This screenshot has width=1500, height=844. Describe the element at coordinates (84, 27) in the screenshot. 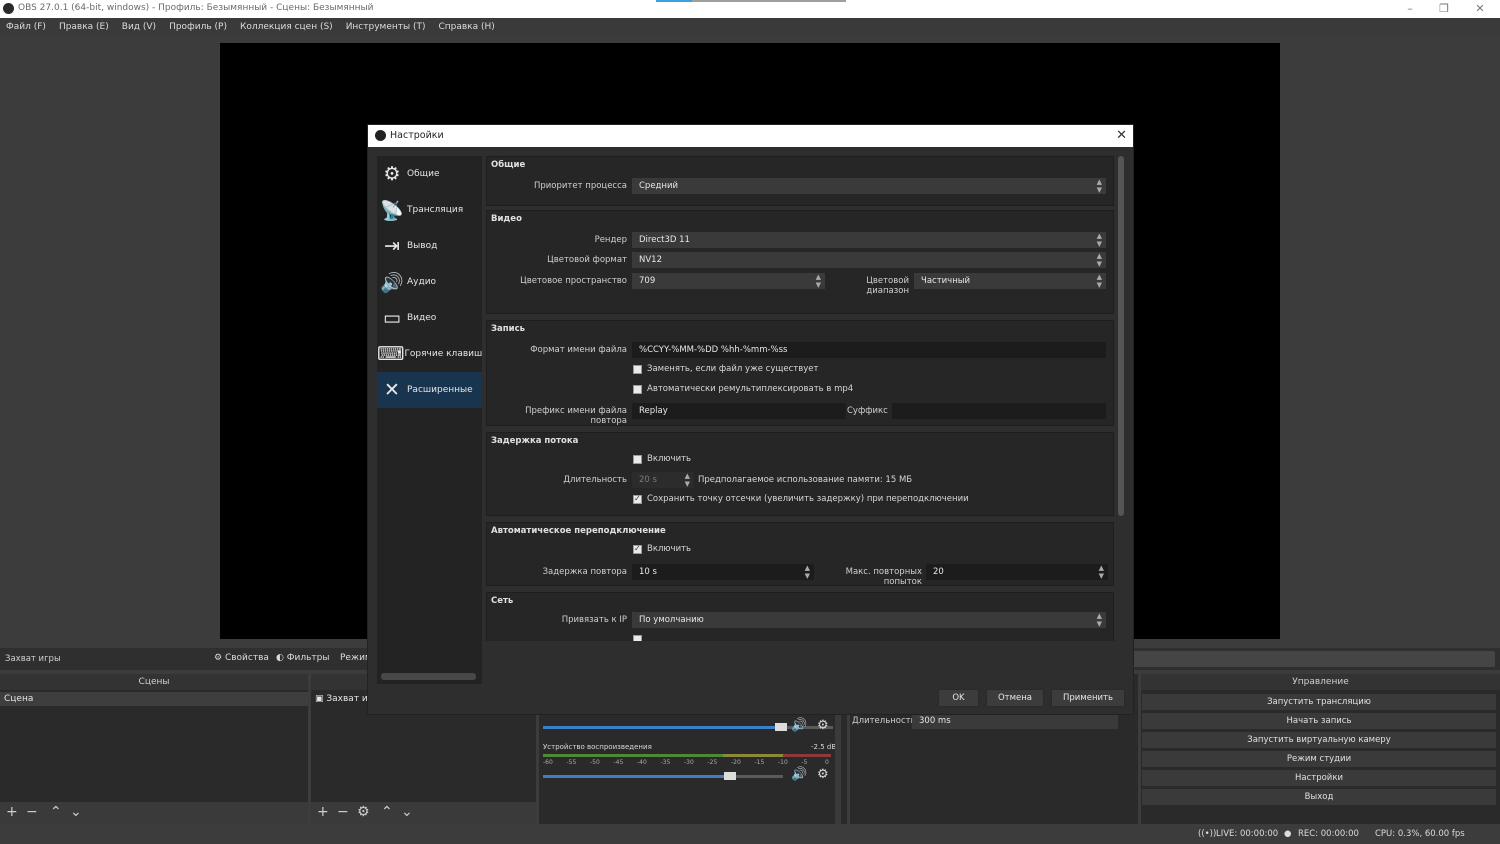

I see `menu-edit: Правка (E)` at that location.